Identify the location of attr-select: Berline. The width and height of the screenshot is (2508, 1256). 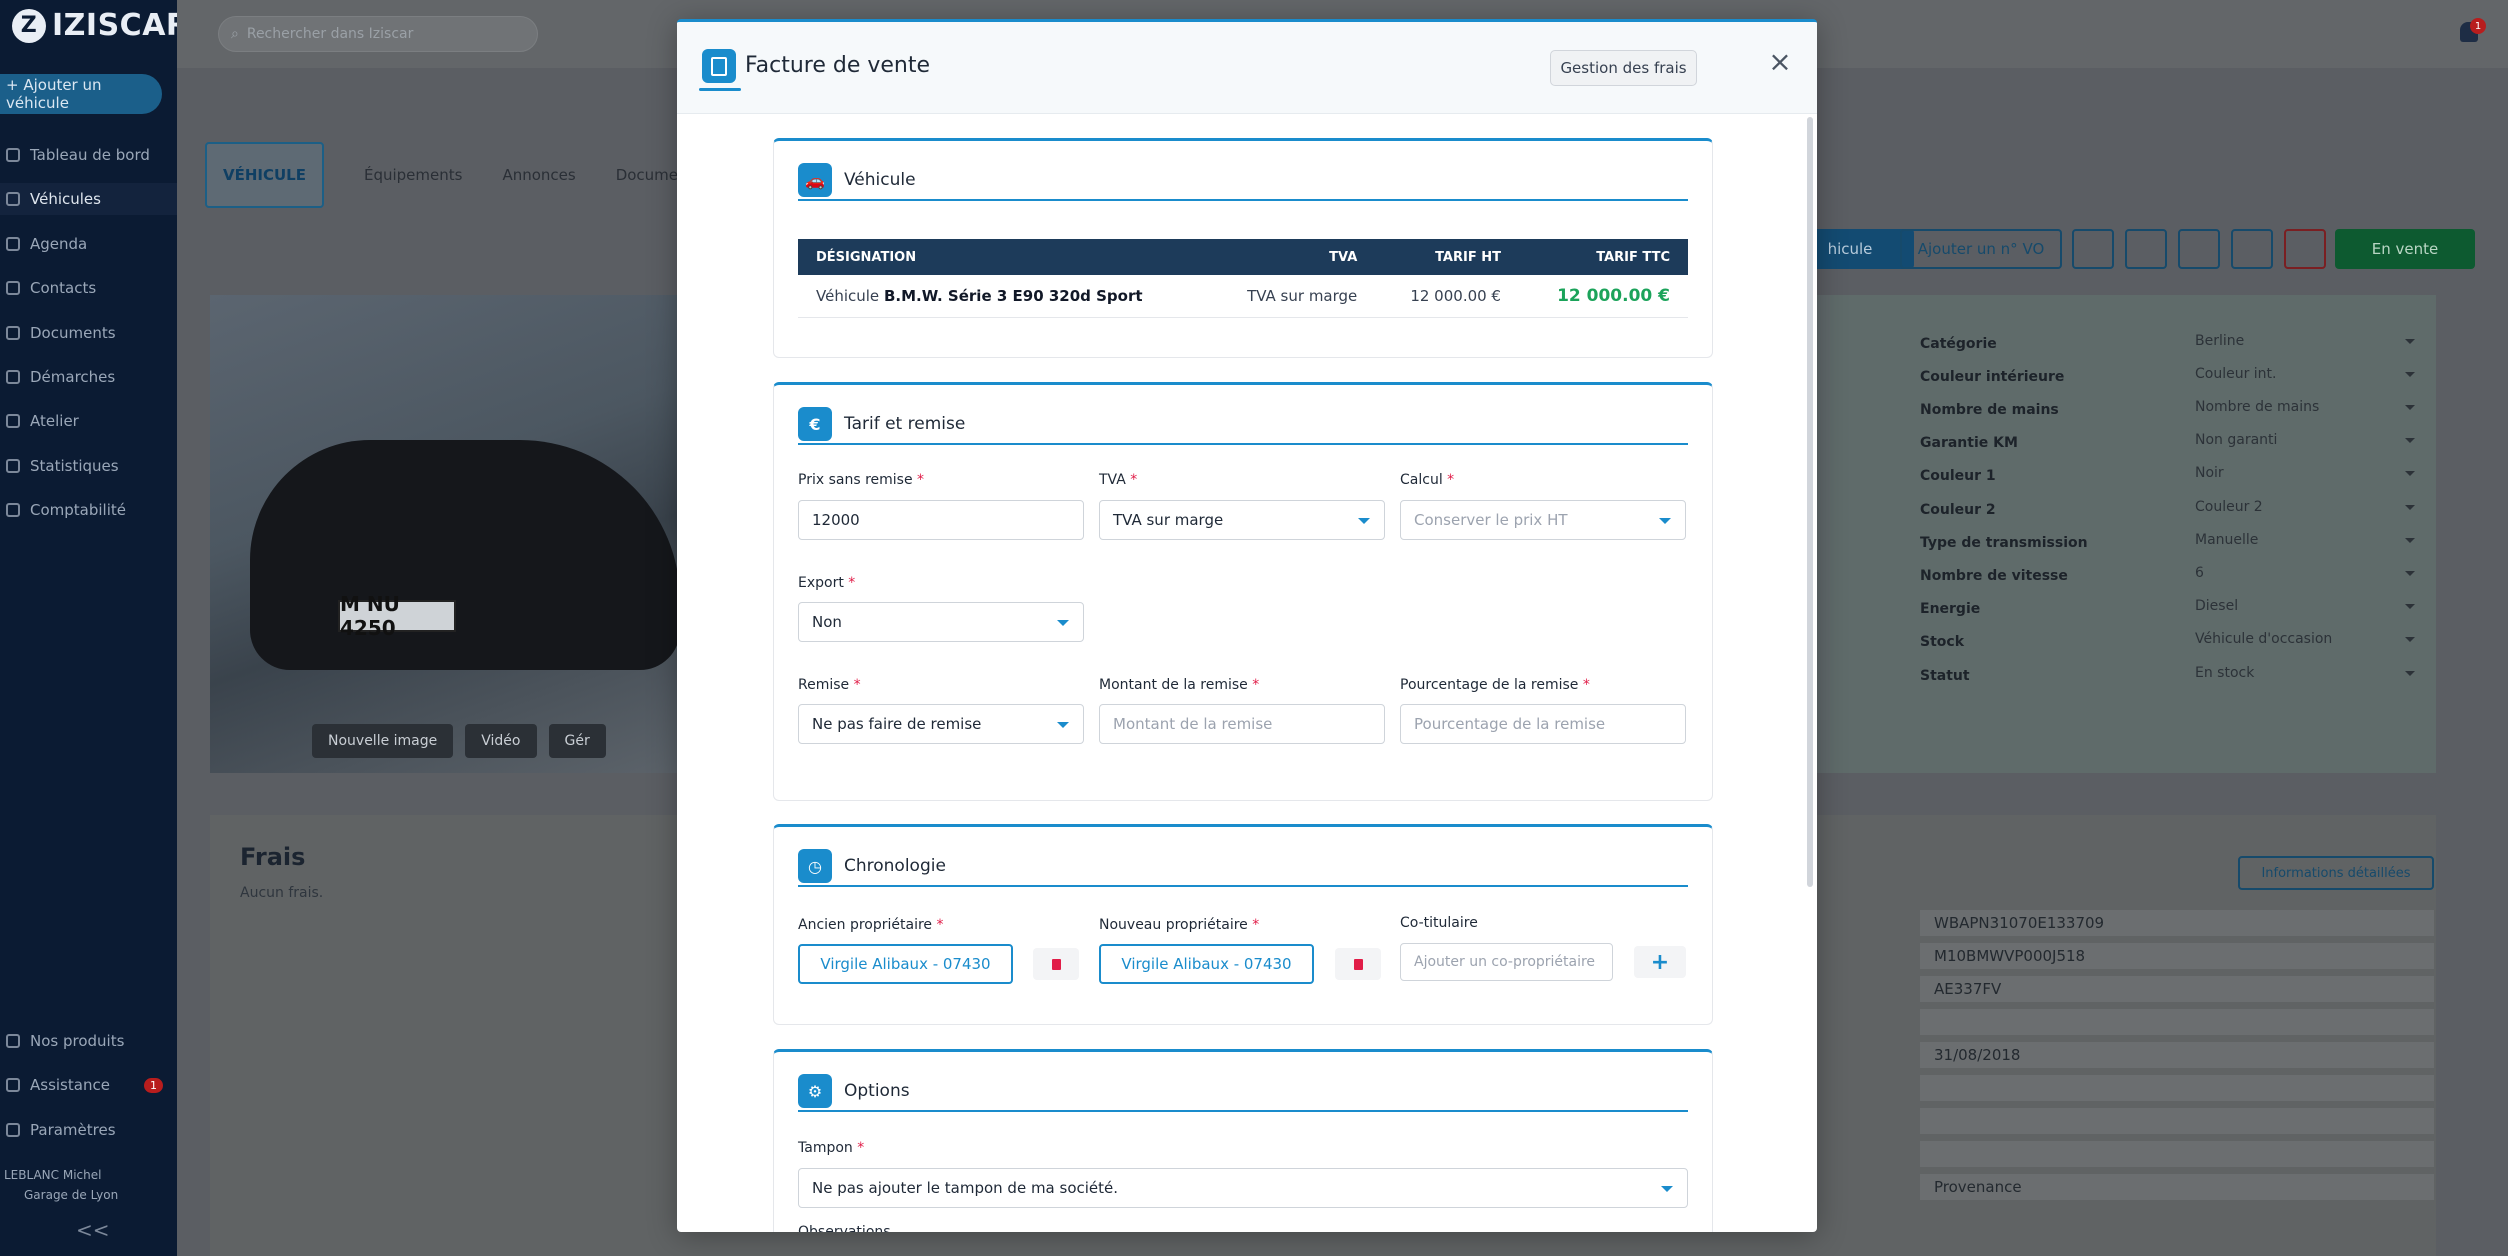
(2305, 341).